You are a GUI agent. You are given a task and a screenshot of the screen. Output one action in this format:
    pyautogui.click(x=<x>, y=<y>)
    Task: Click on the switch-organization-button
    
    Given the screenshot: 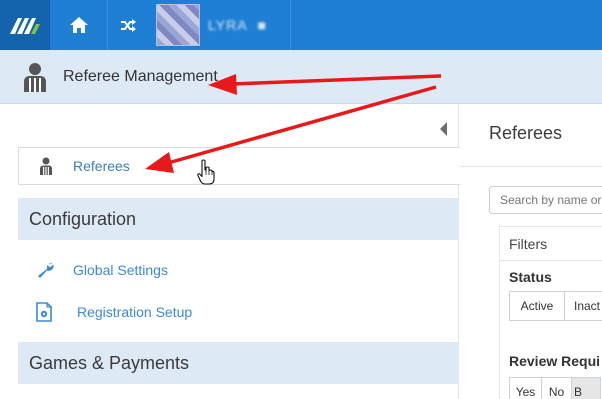 What is the action you would take?
    pyautogui.click(x=128, y=25)
    